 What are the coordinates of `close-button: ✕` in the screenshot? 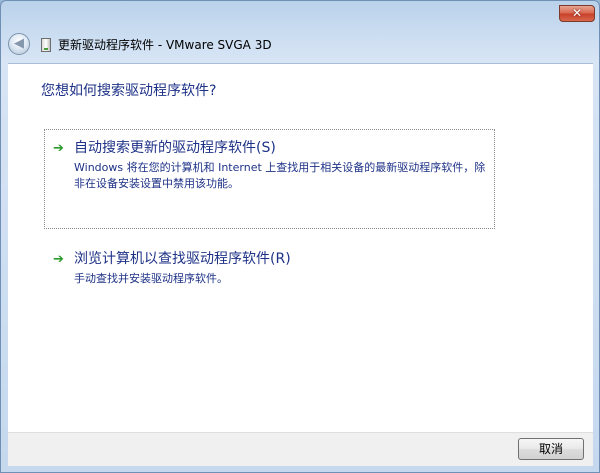 It's located at (577, 13).